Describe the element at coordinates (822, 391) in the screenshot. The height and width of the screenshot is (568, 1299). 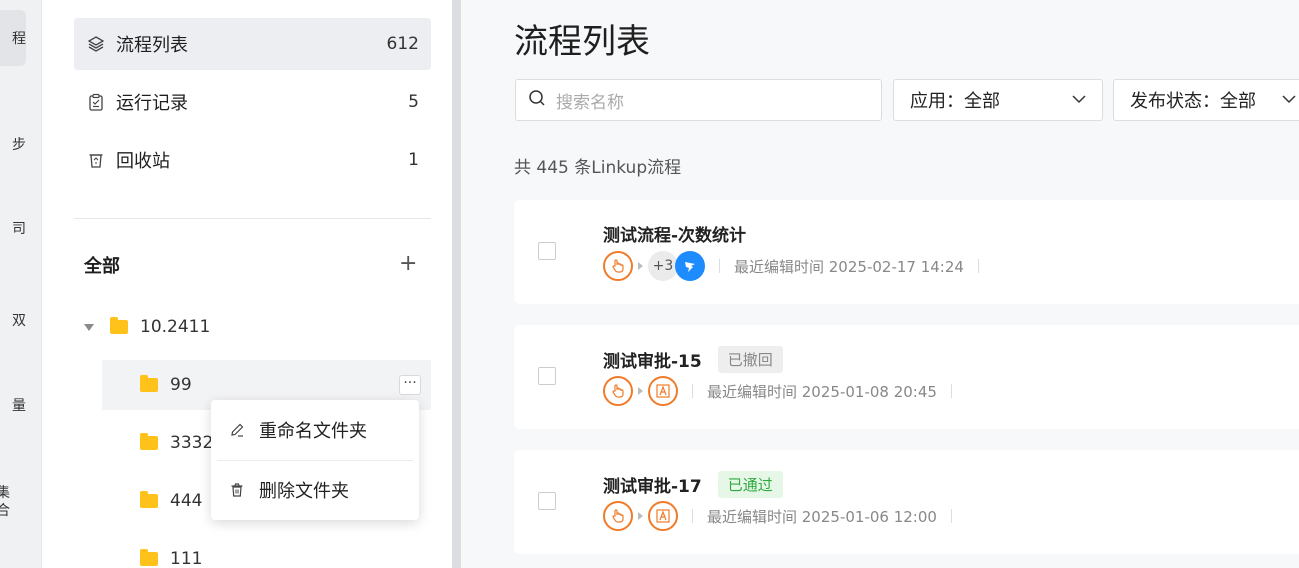
I see `last-edited-time: 最近编辑时间 2025-01-08 20:45` at that location.